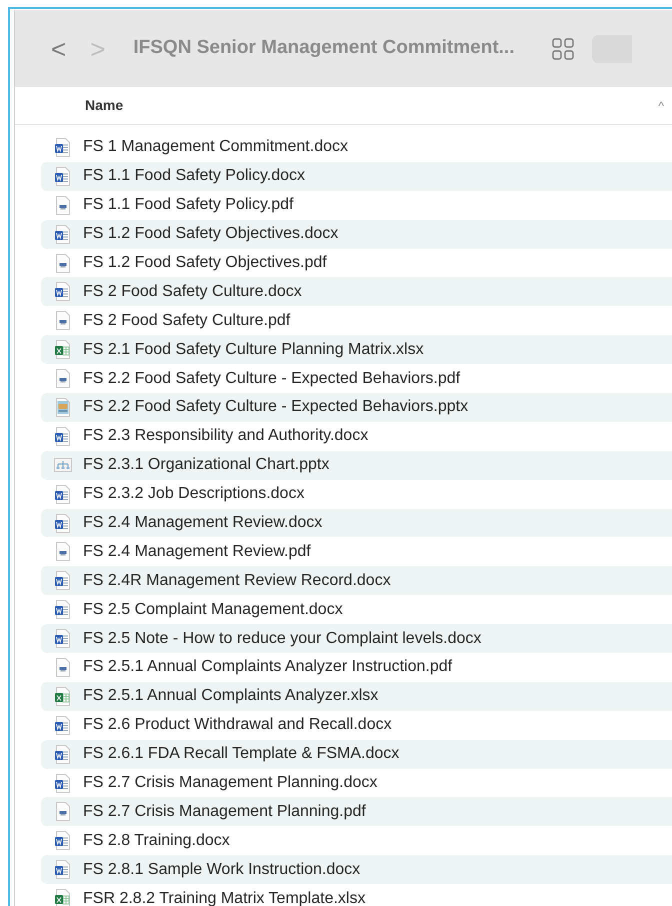 The height and width of the screenshot is (906, 672). Describe the element at coordinates (275, 407) in the screenshot. I see `file-name: FS 2.2 Food Safety Culture - Expected Behaviors.pptx` at that location.